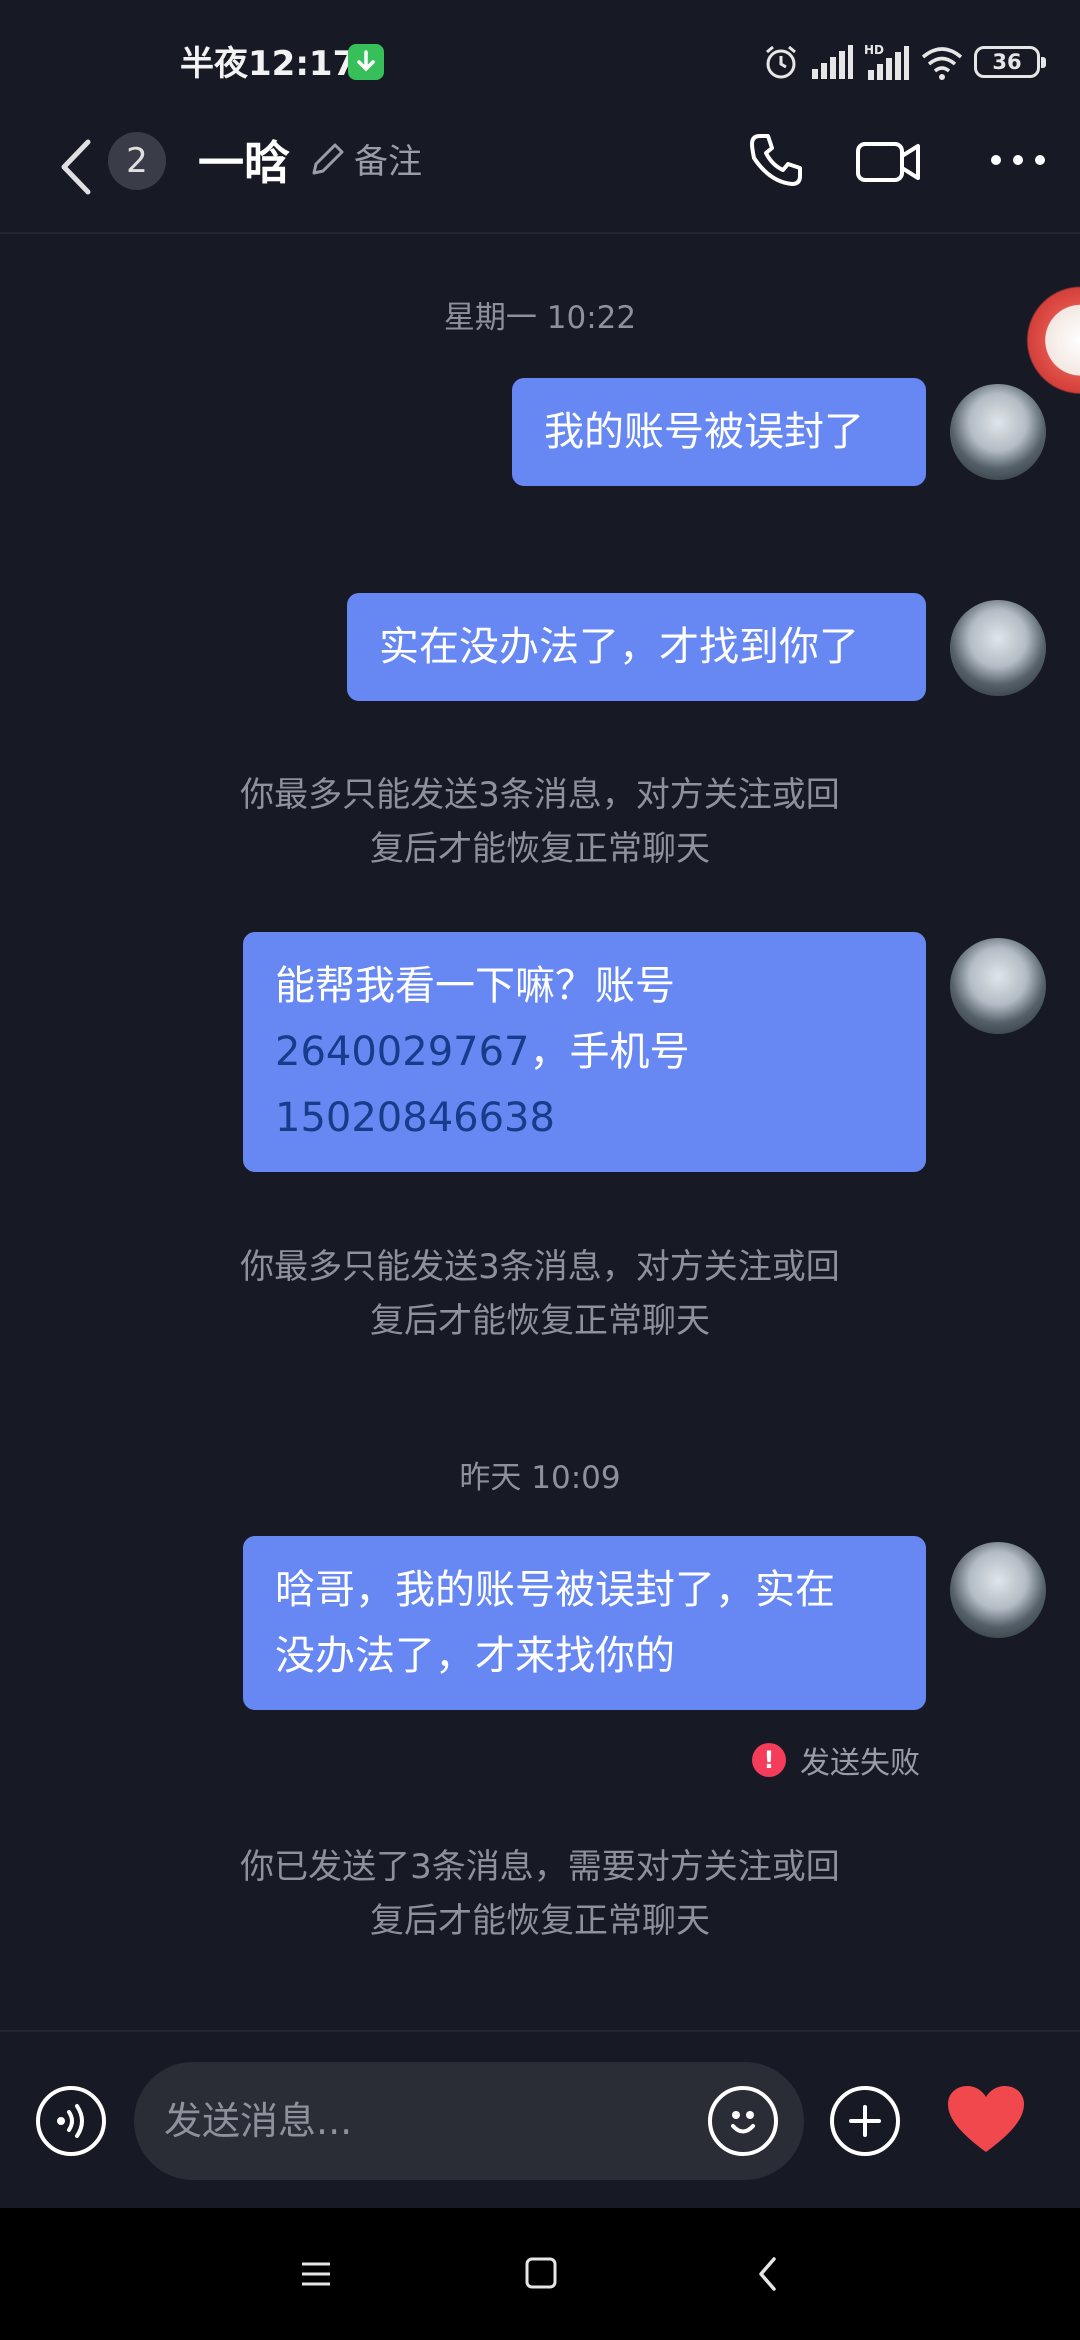  Describe the element at coordinates (137, 161) in the screenshot. I see `unread-badge: 2` at that location.